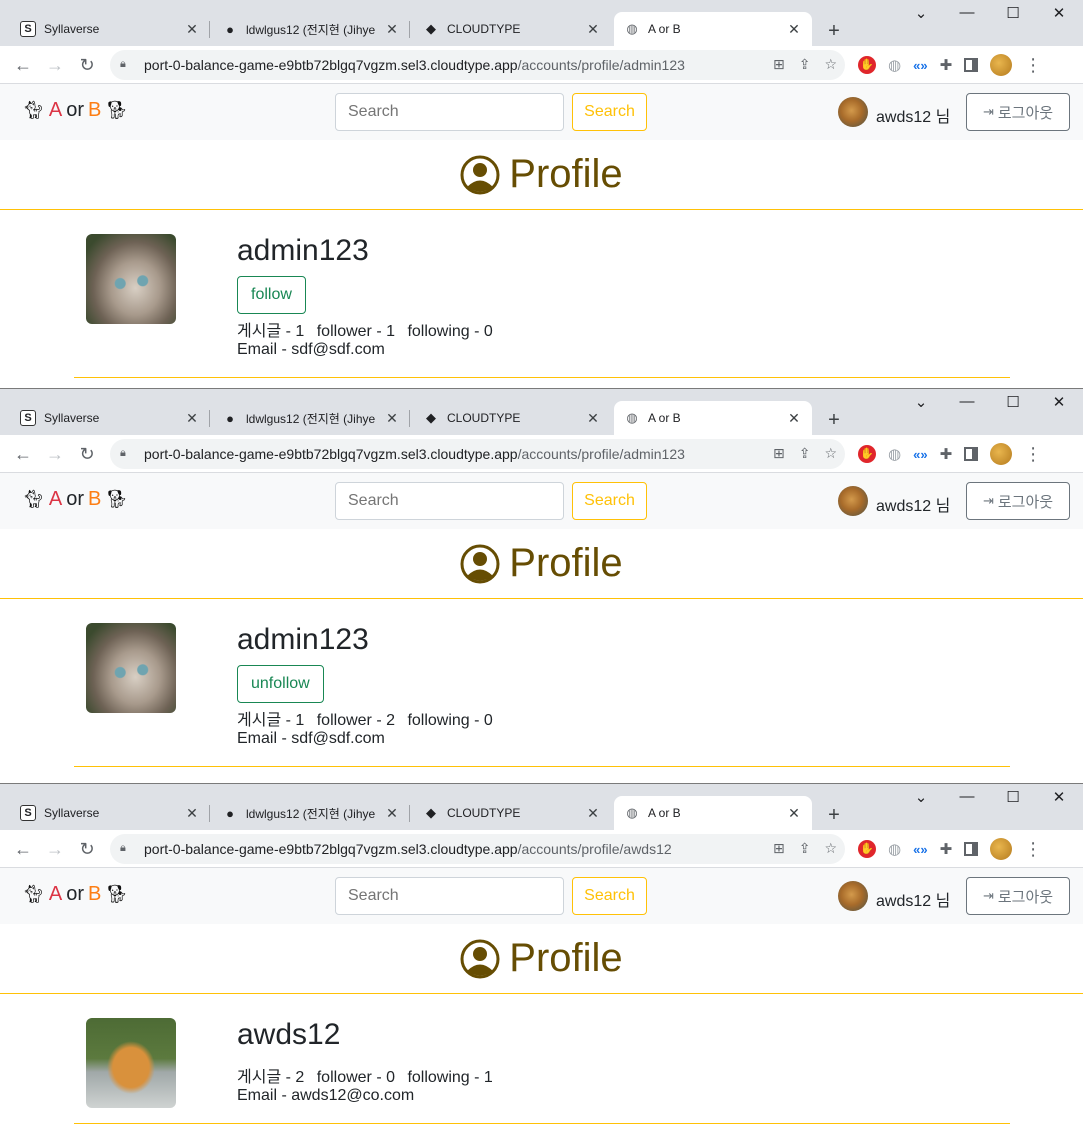  What do you see at coordinates (271, 295) in the screenshot?
I see `follow-button: follow` at bounding box center [271, 295].